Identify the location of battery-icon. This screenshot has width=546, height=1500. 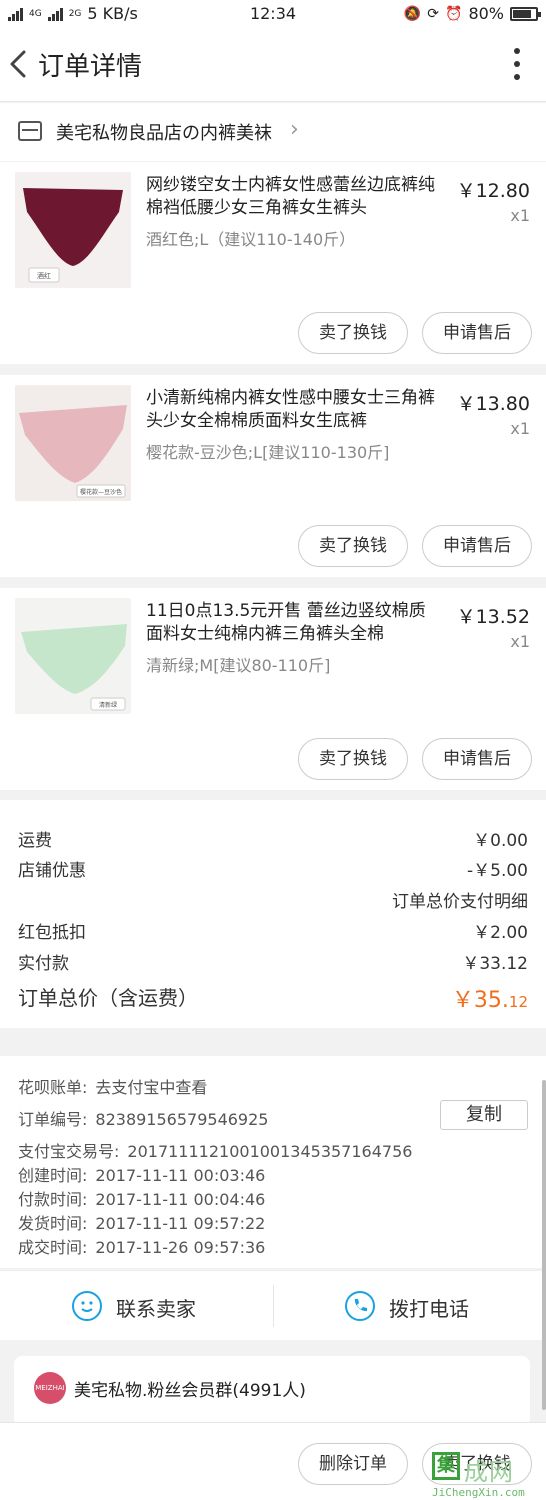
(525, 13).